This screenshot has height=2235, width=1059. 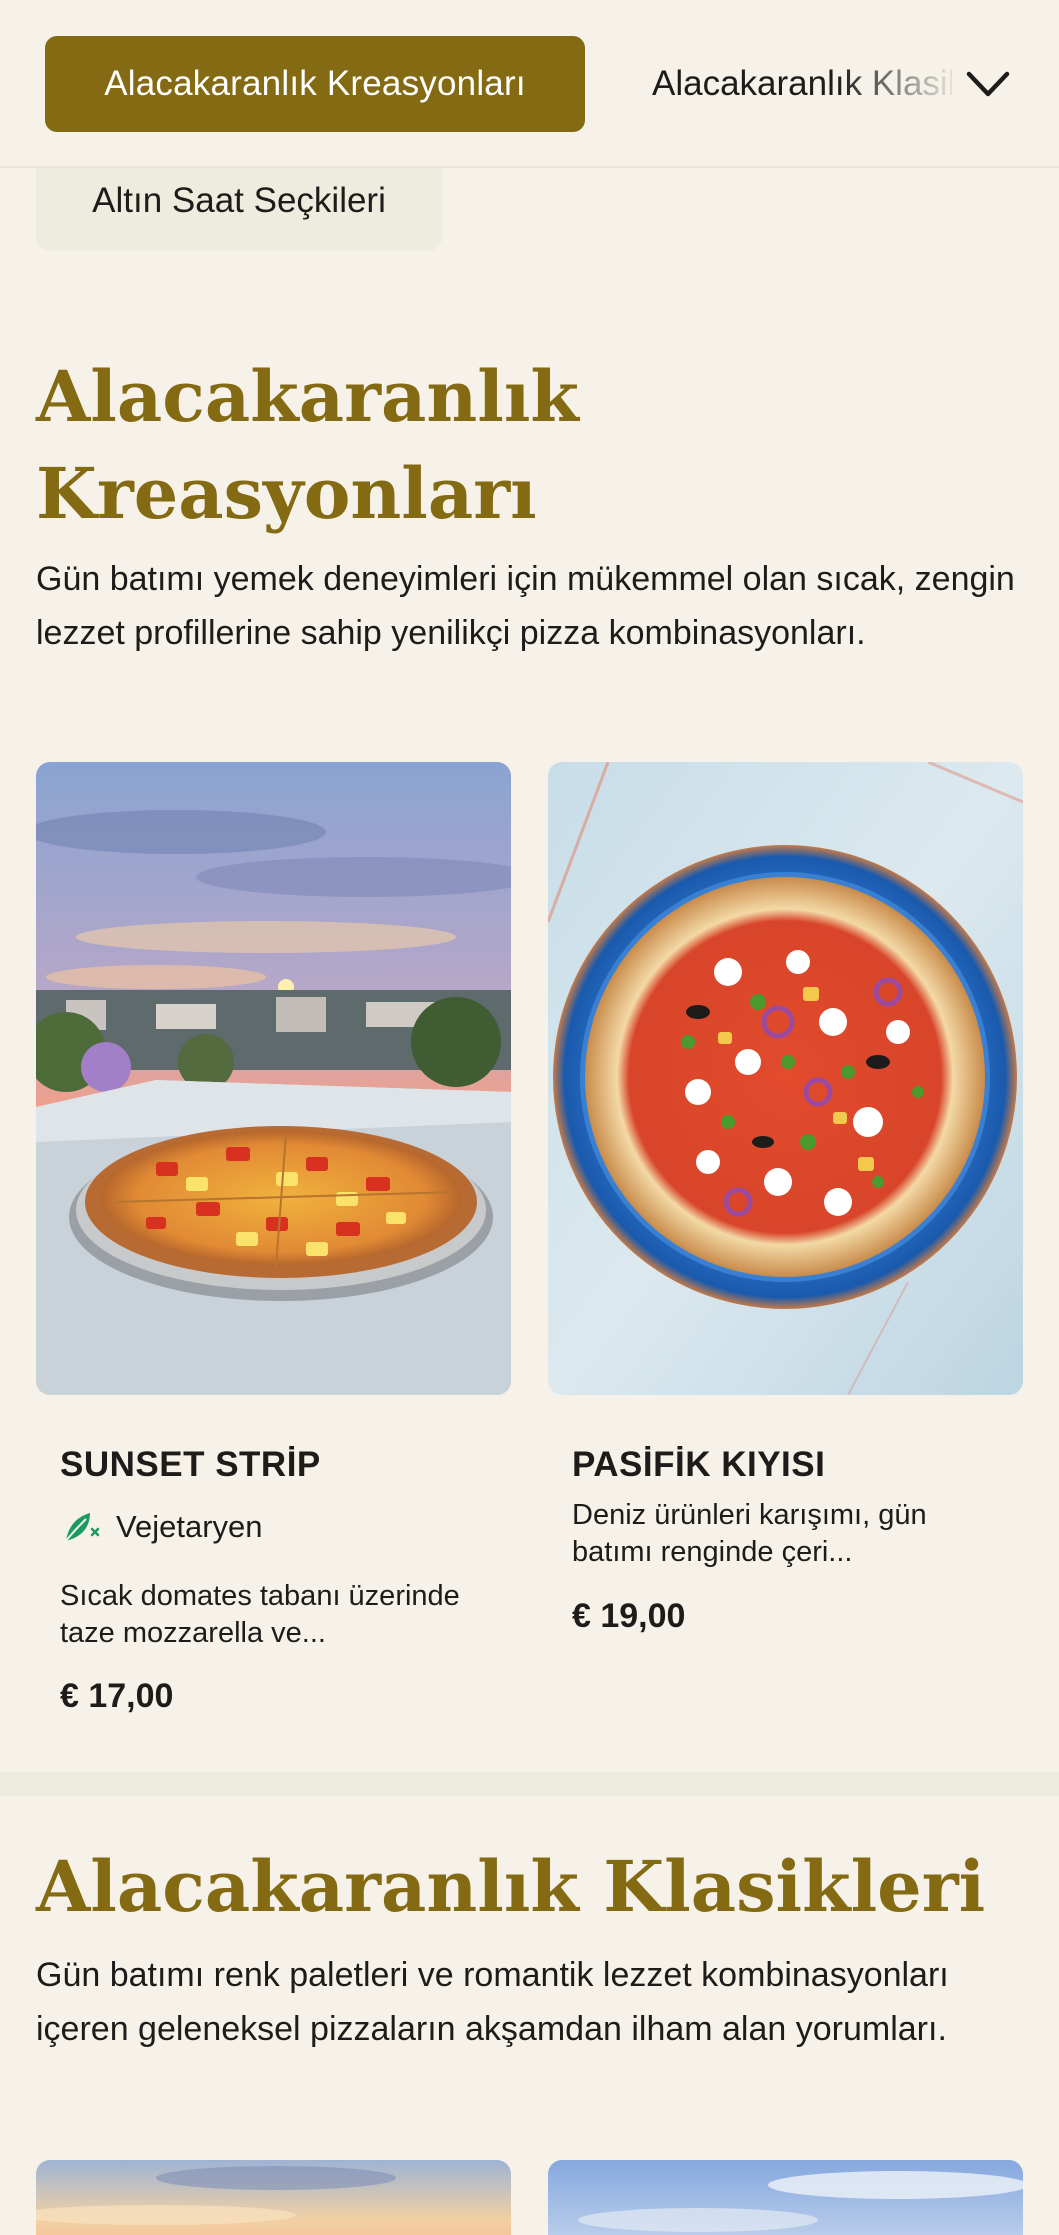 What do you see at coordinates (190, 1465) in the screenshot?
I see `menu-item-name: SUNSET STRİP` at bounding box center [190, 1465].